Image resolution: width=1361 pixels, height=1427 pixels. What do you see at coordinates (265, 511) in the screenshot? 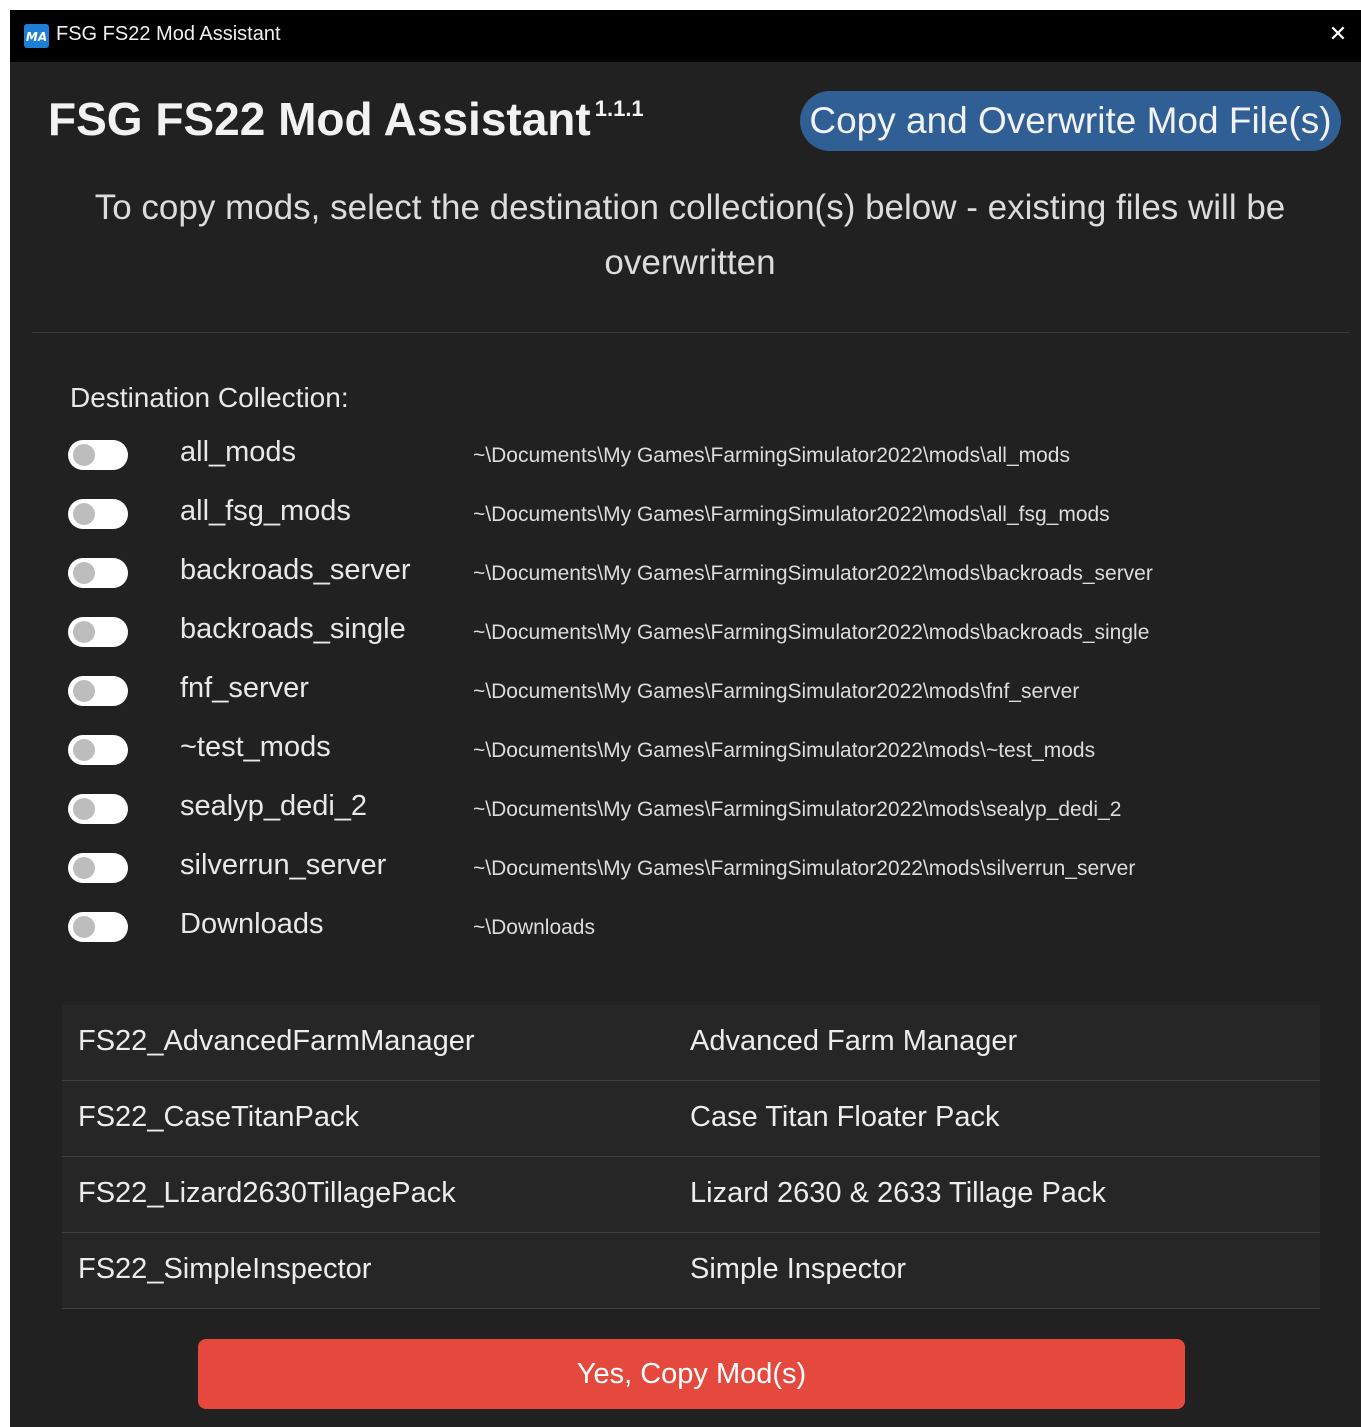
I see `collection-name: all_fsg_mods` at bounding box center [265, 511].